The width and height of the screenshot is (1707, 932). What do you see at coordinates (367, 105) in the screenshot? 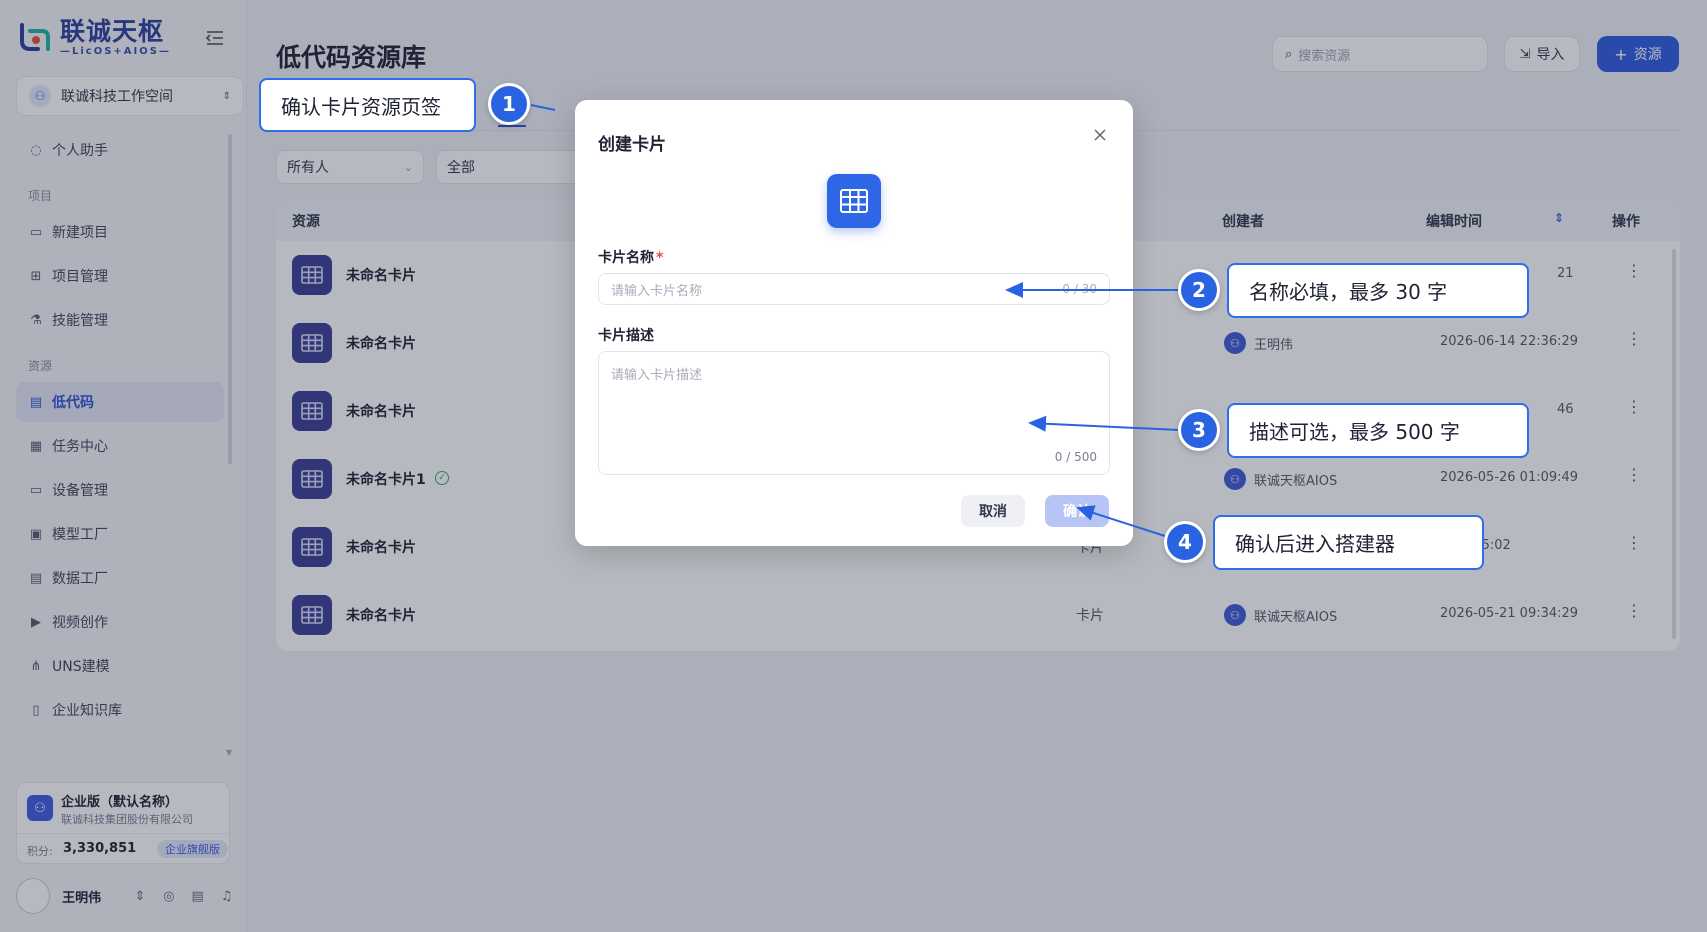
I see `callout-1: 确认卡片资源页签` at bounding box center [367, 105].